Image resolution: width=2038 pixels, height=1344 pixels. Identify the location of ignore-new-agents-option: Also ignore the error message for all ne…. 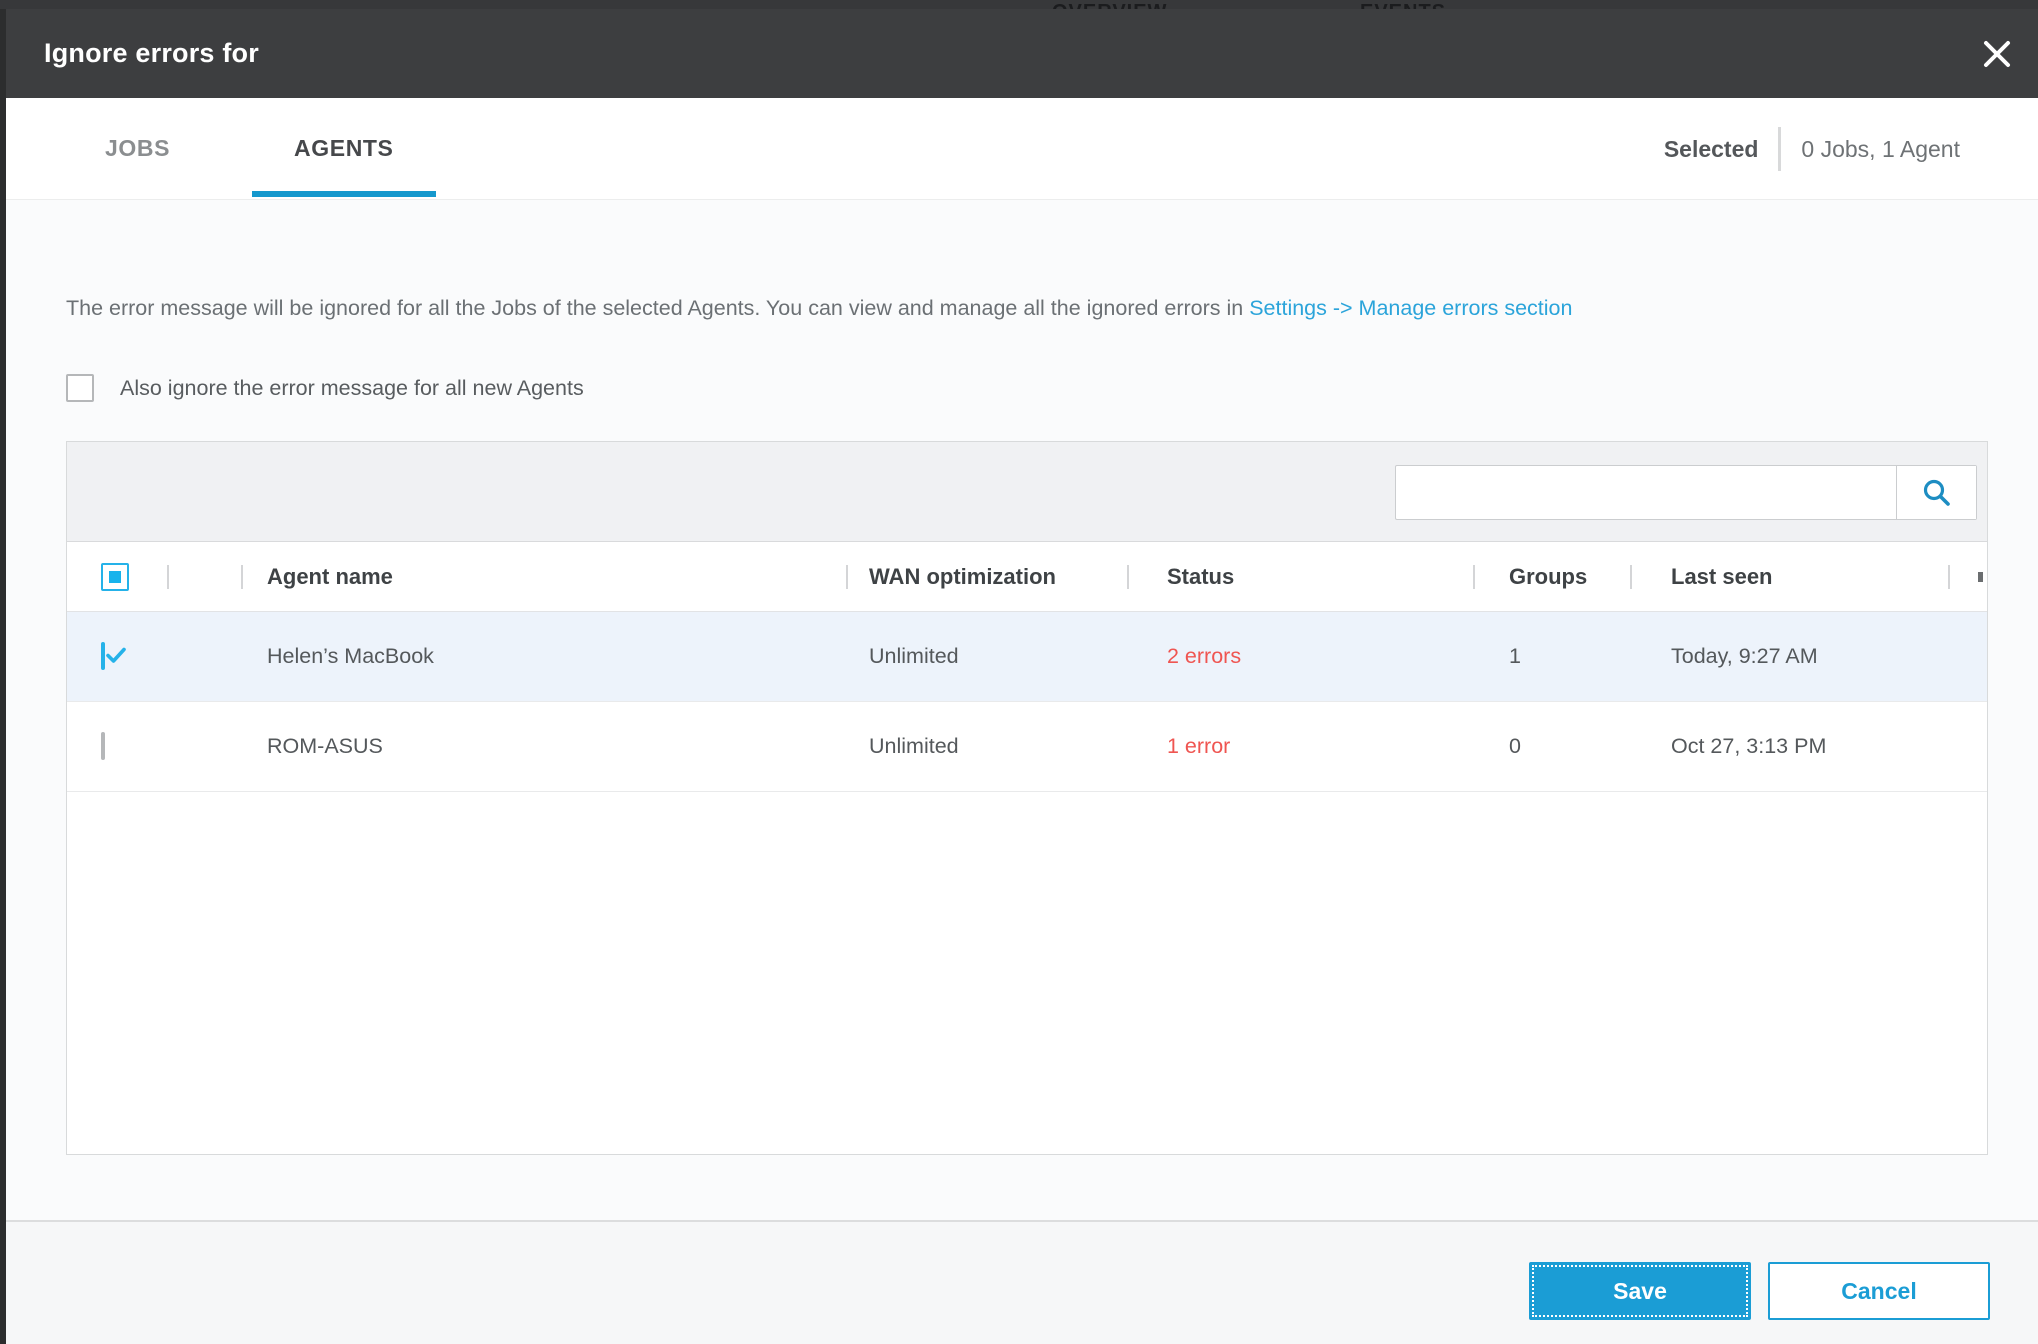
(325, 388).